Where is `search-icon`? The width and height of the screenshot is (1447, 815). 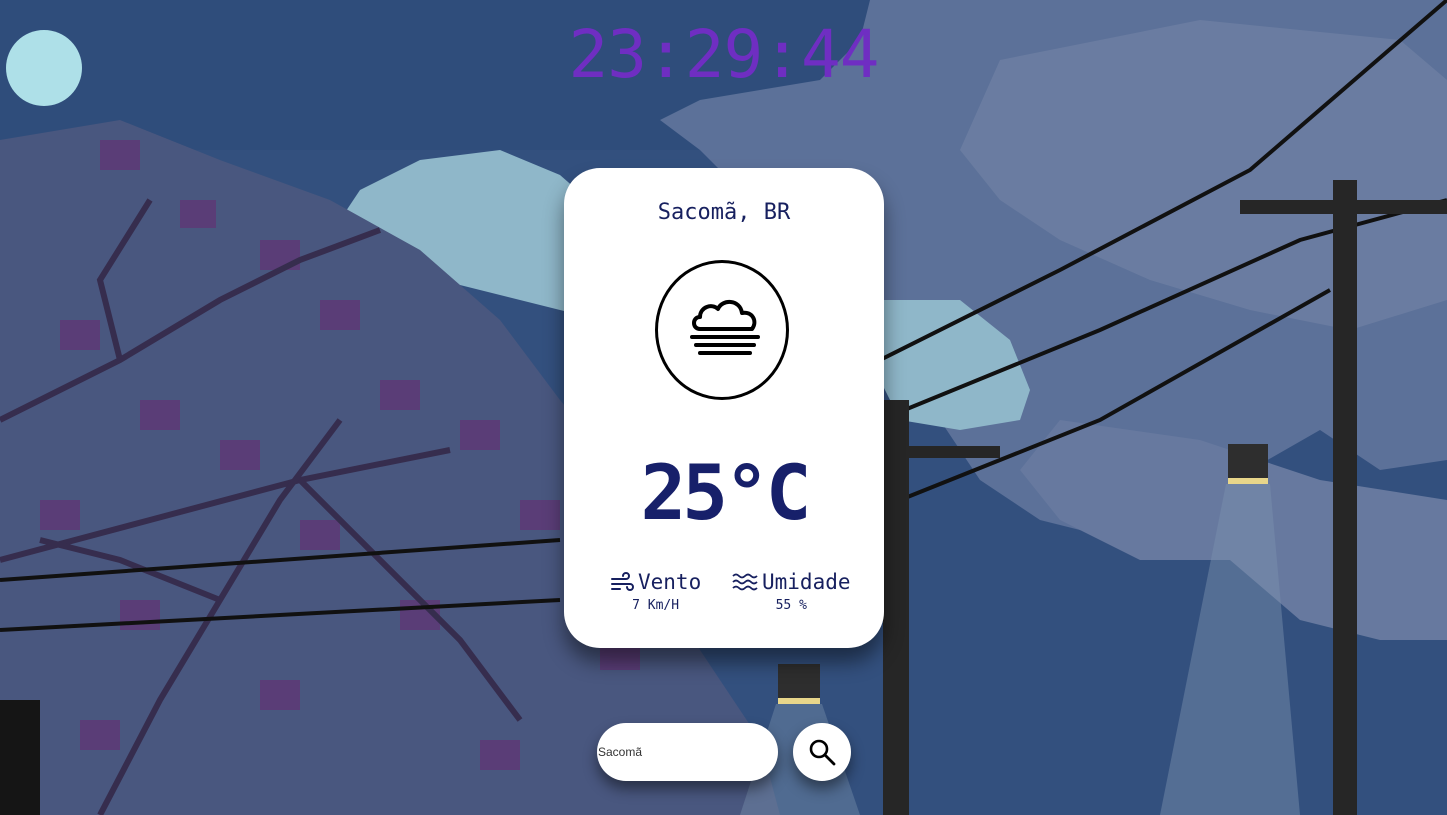
search-icon is located at coordinates (822, 752).